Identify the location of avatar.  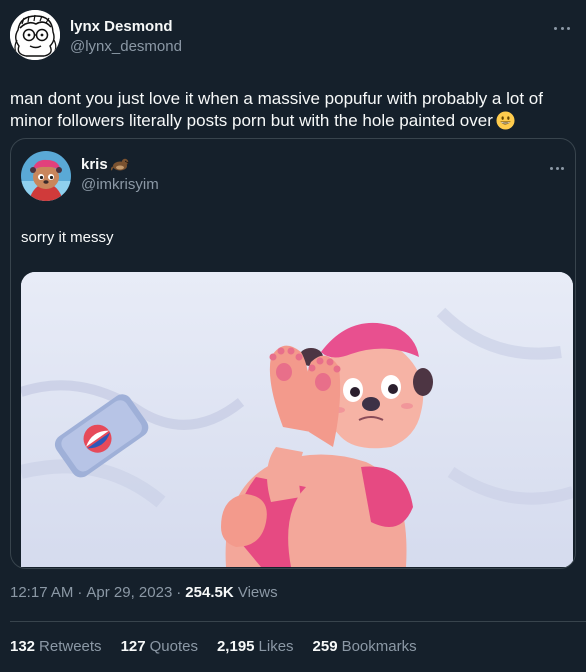
(35, 35).